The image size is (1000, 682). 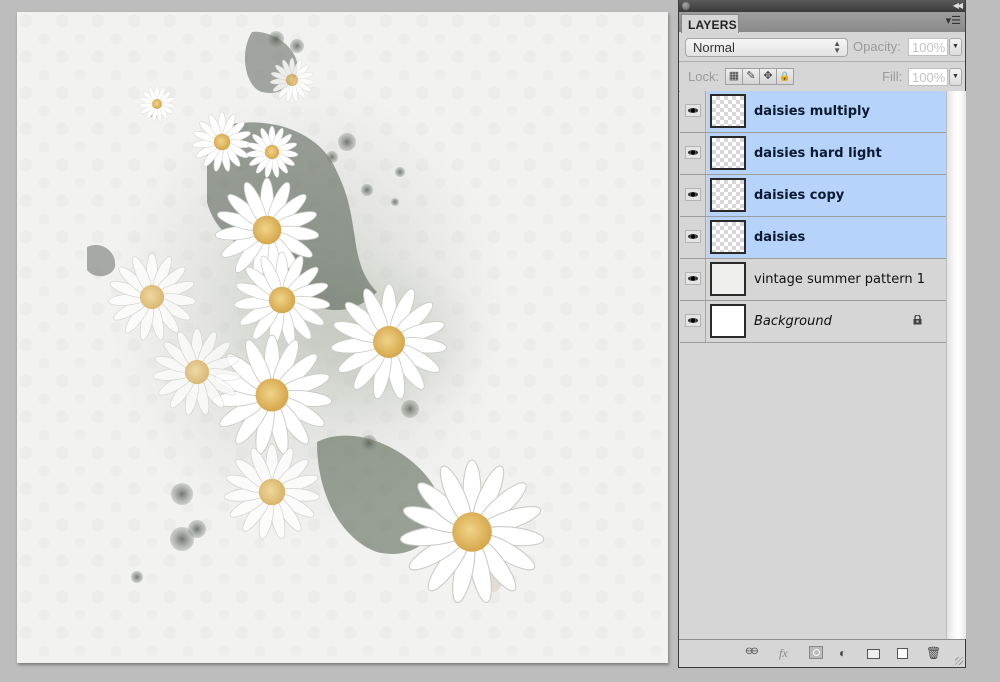 I want to click on lock-icon: 🔒, so click(x=785, y=76).